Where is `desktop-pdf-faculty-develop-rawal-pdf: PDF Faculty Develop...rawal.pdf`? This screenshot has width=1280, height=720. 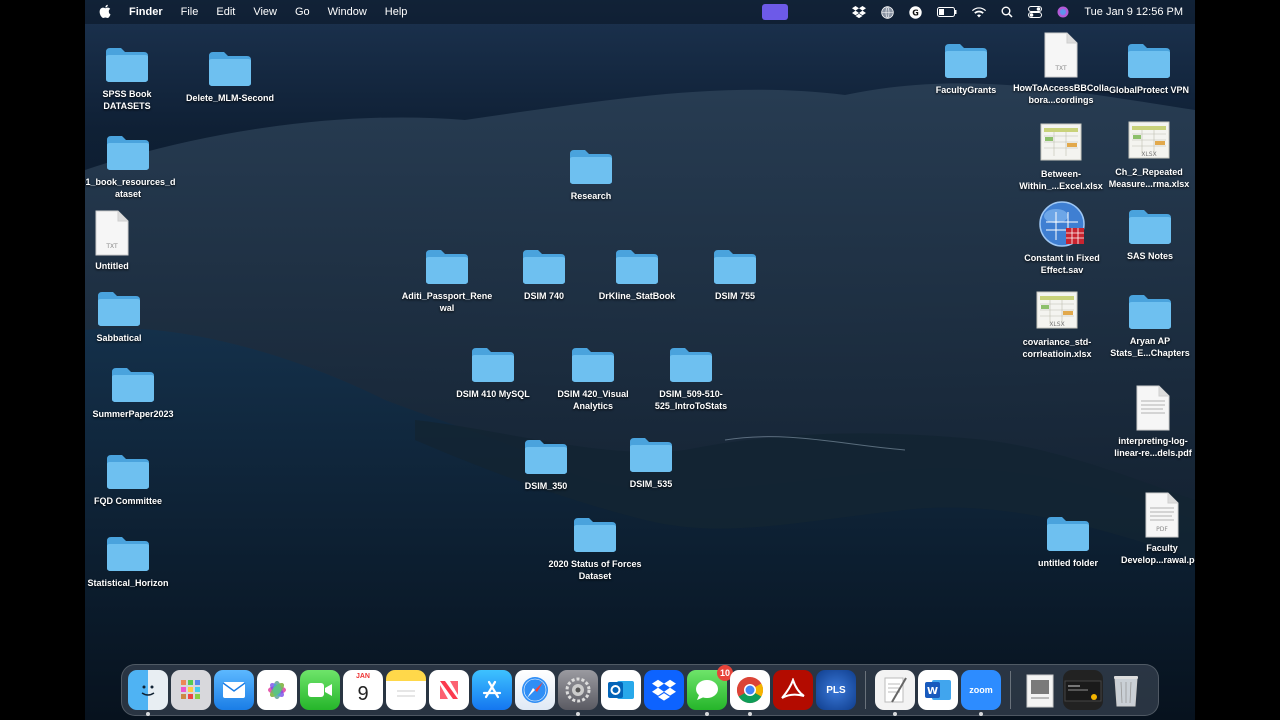
desktop-pdf-faculty-develop-rawal-pdf: PDF Faculty Develop...rawal.pdf is located at coordinates (1154, 529).